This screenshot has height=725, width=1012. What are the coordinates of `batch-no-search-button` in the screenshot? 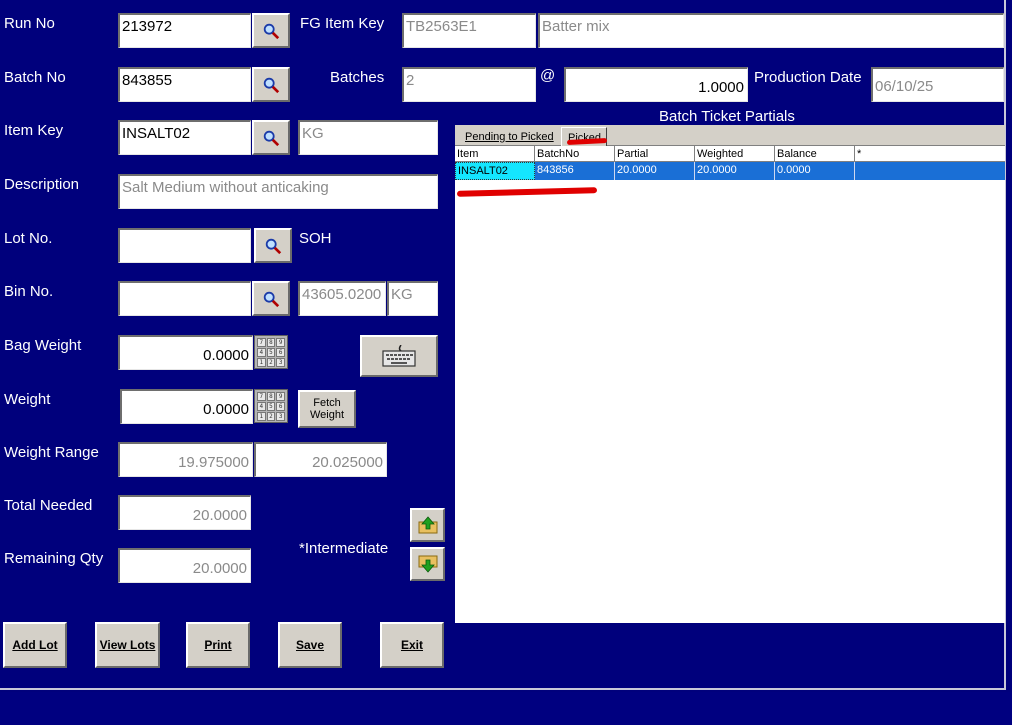 It's located at (271, 84).